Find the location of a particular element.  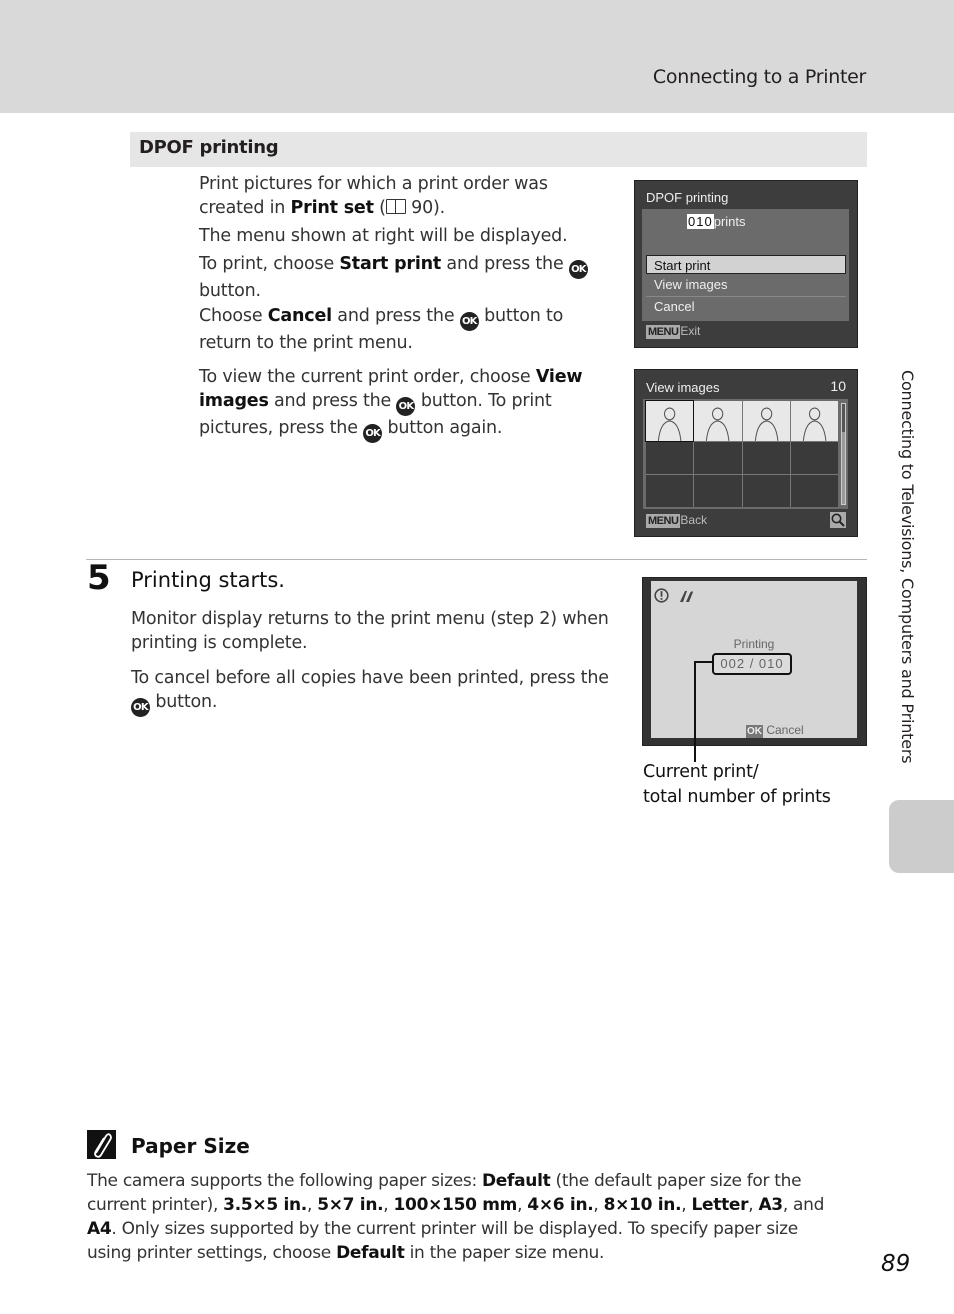

paper-size-option: 100×150 mm is located at coordinates (455, 1205).